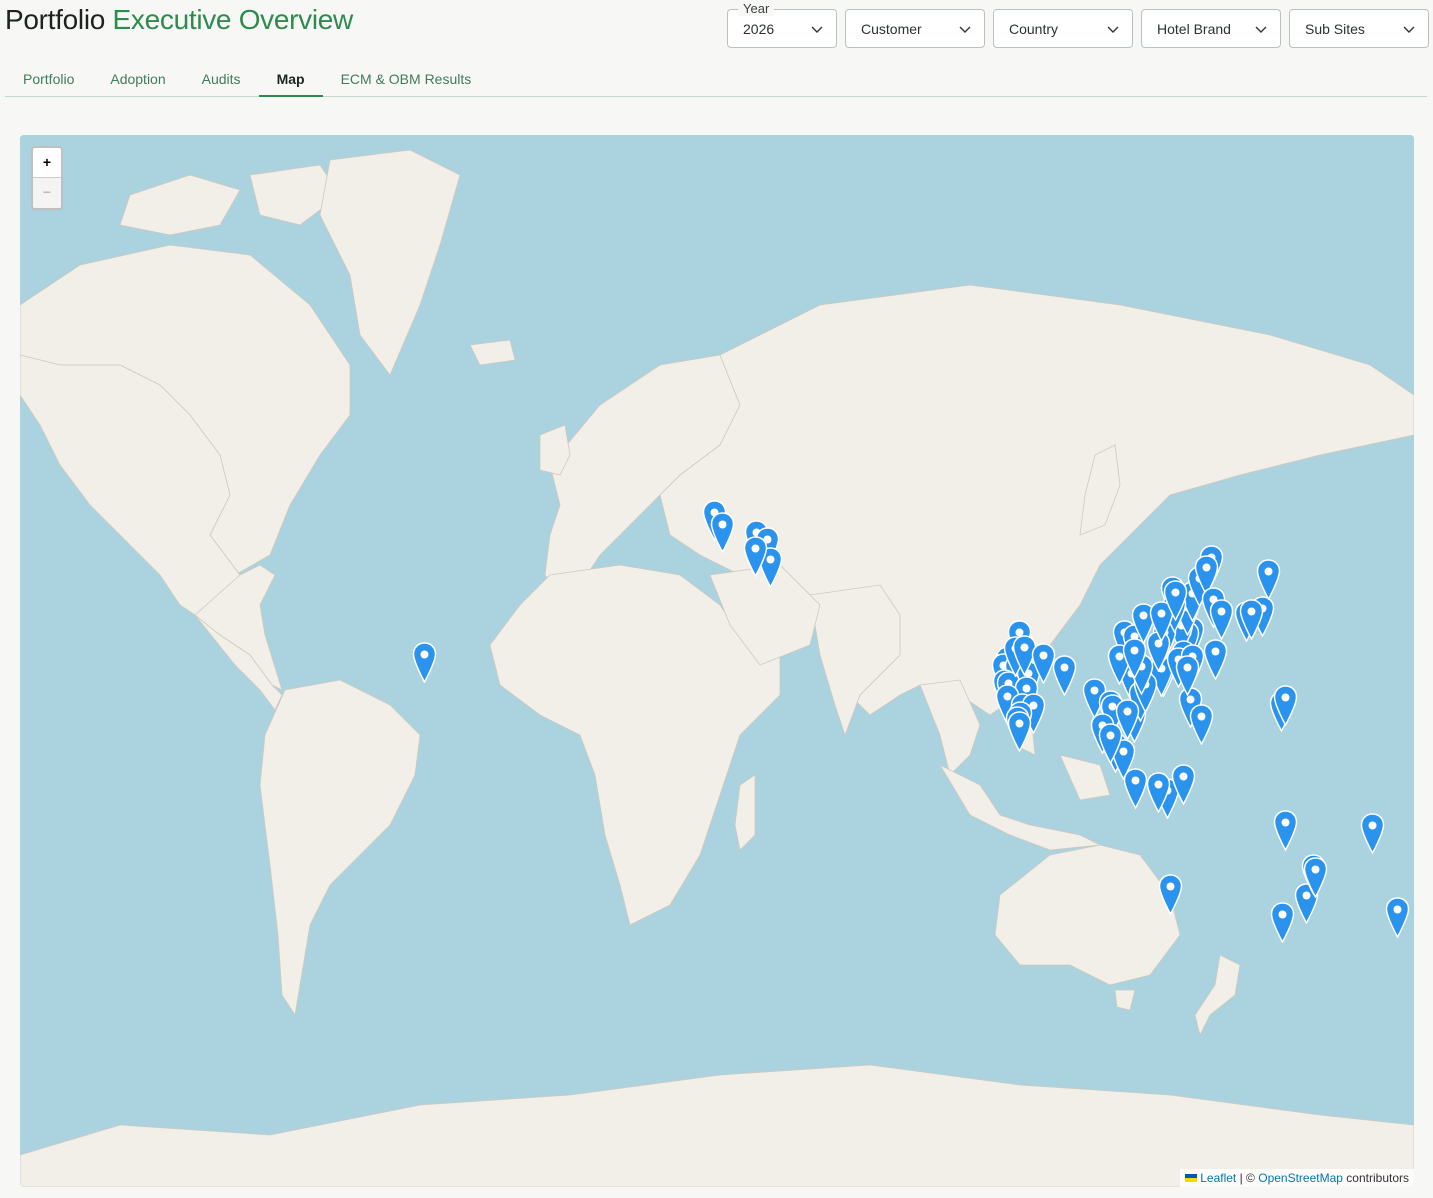 This screenshot has width=1433, height=1198. Describe the element at coordinates (1034, 28) in the screenshot. I see `country-select-placeholder: Country` at that location.